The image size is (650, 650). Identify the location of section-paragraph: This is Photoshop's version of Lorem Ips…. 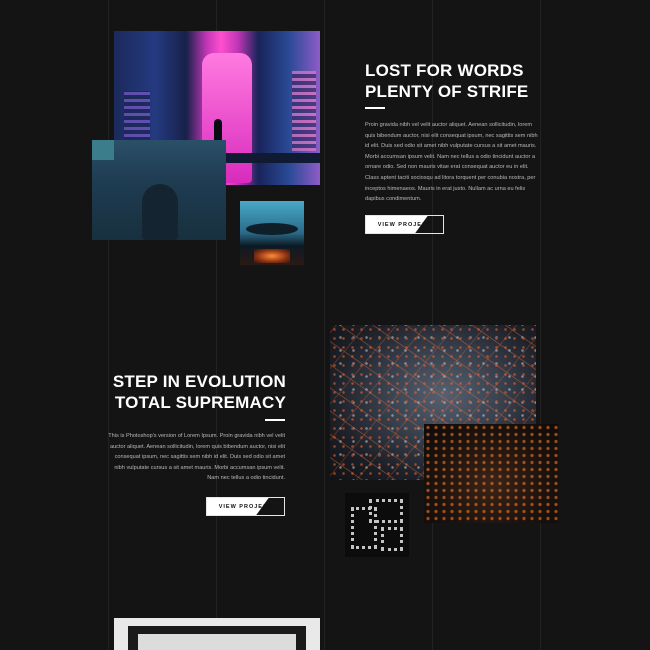
(196, 457).